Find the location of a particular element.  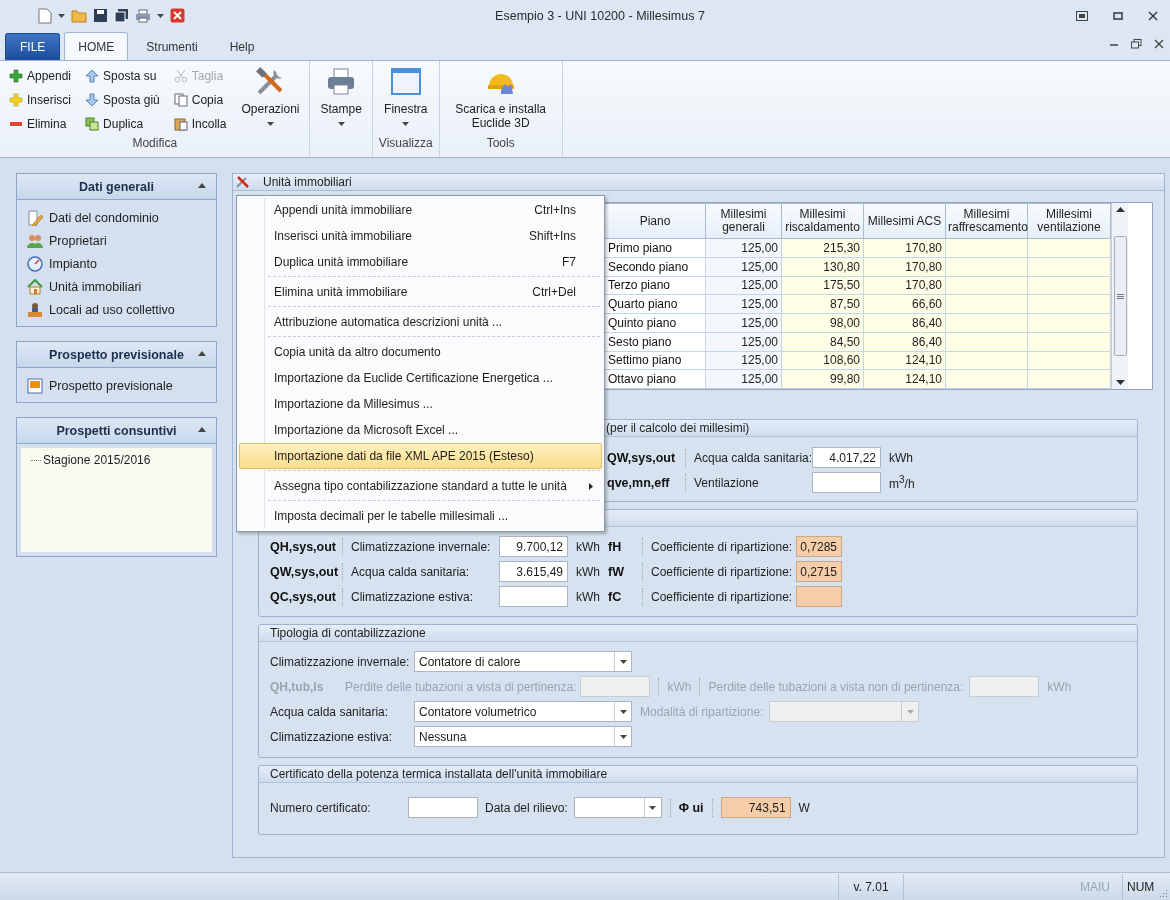

sidebar-item: Locali ad uso collettivo is located at coordinates (121, 310).